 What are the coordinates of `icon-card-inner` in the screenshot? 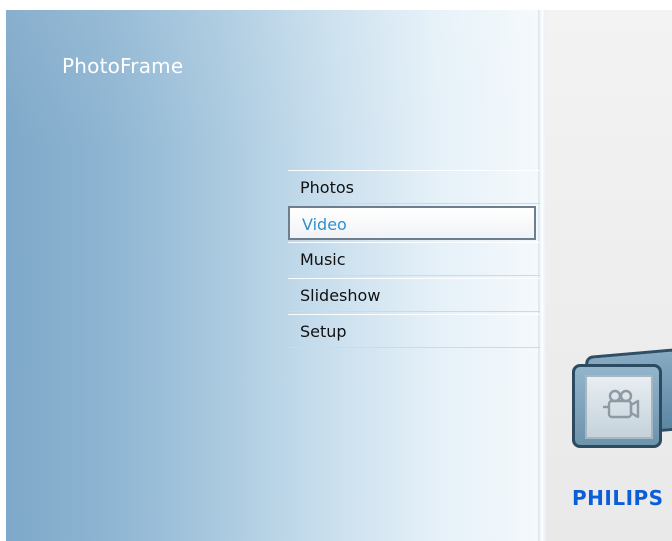 It's located at (619, 407).